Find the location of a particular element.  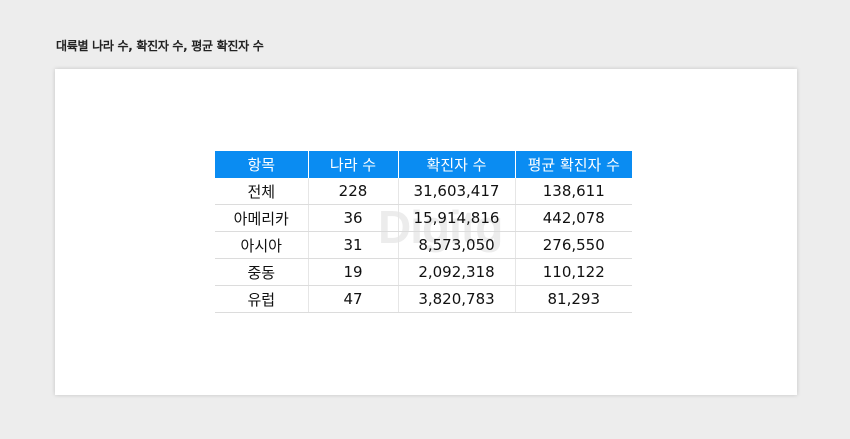

cell-average-confirmed: 110,122 is located at coordinates (573, 272).